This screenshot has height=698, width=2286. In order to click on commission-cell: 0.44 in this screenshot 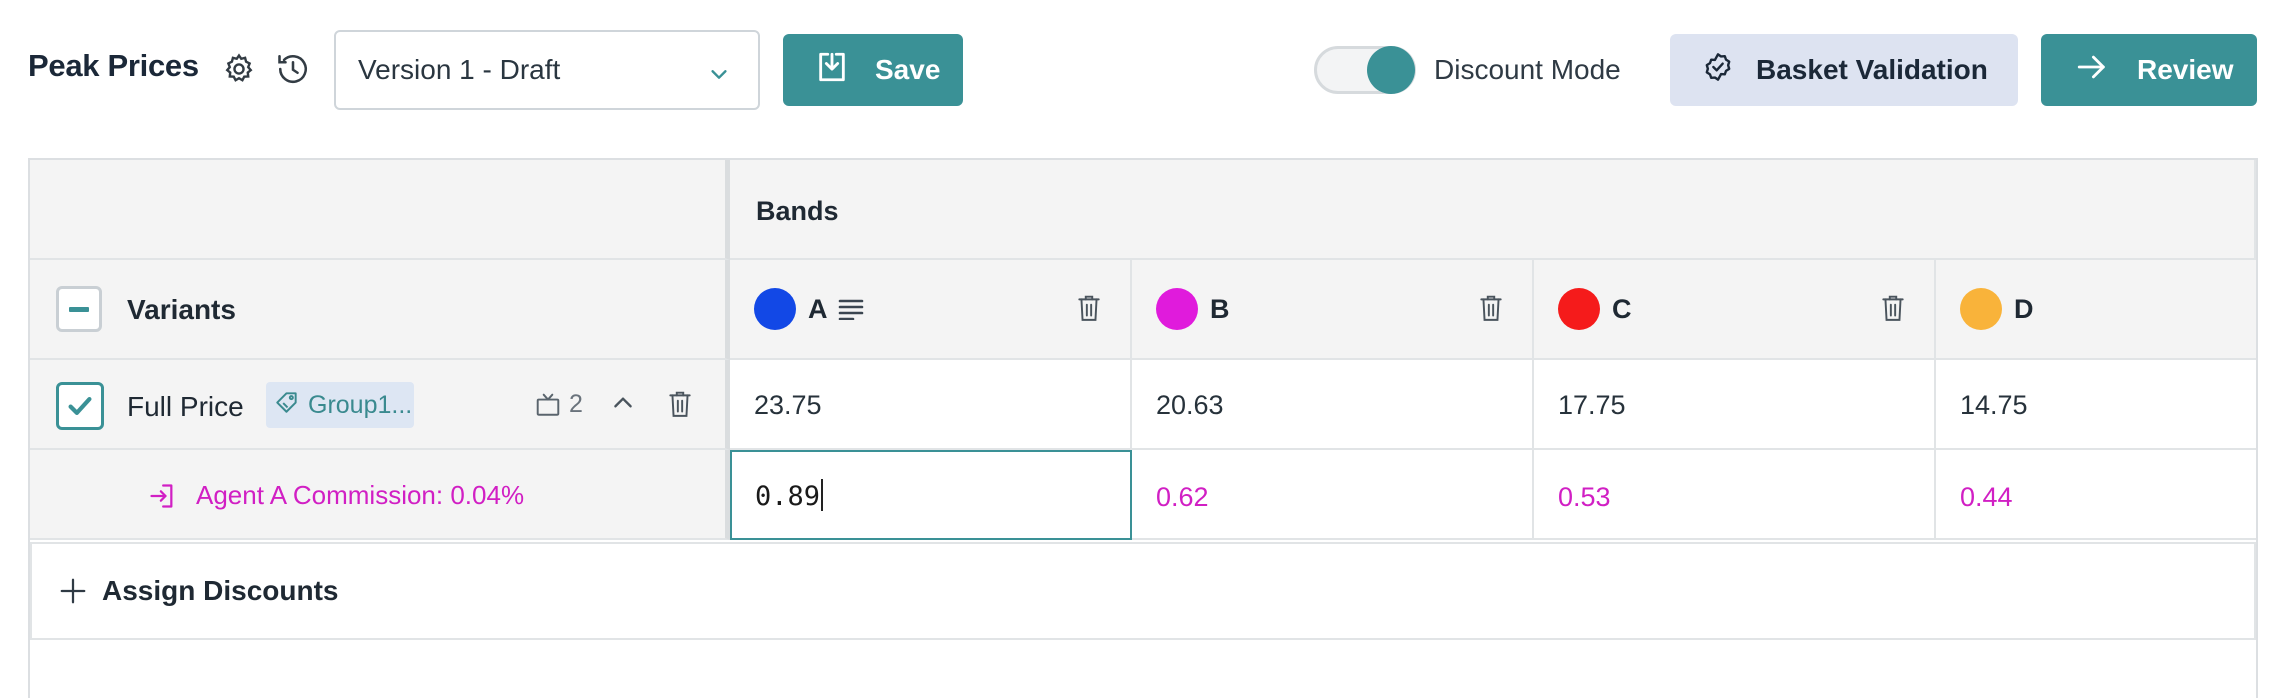, I will do `click(2096, 495)`.